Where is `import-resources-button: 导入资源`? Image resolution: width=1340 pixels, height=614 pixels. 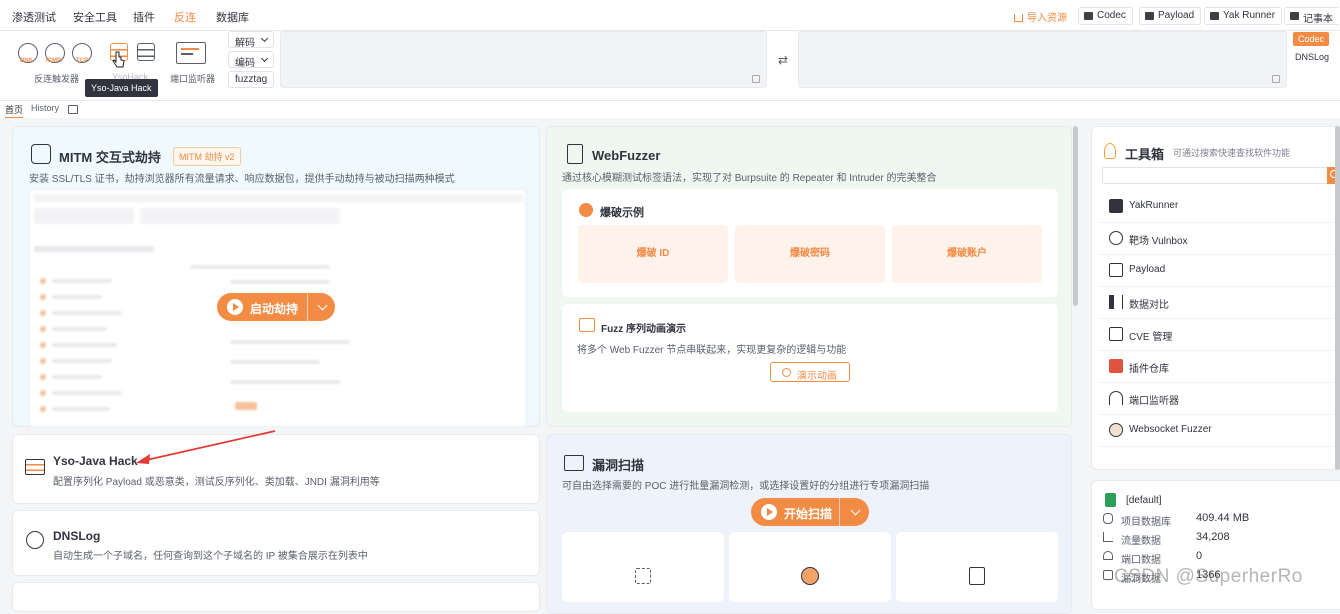 import-resources-button: 导入资源 is located at coordinates (1040, 16).